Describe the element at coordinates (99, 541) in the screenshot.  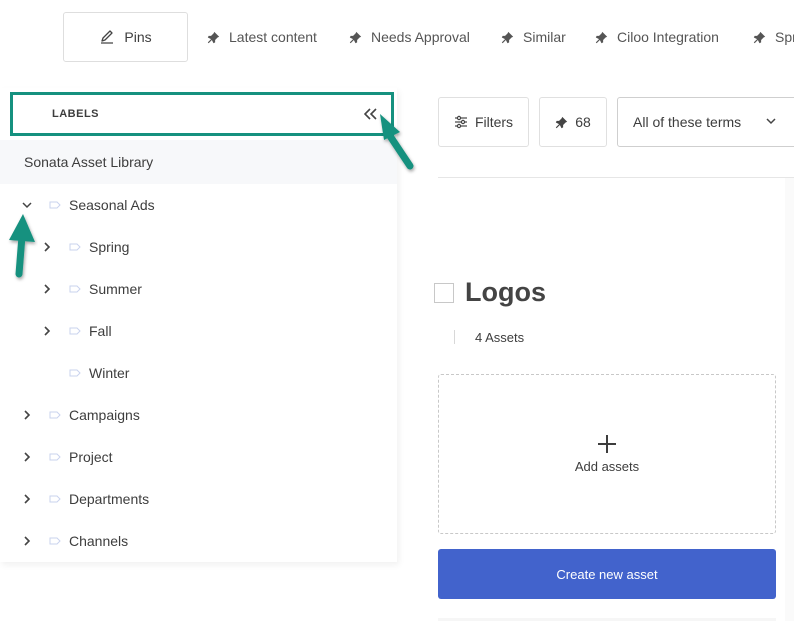
I see `tree-item-label: Channels` at that location.